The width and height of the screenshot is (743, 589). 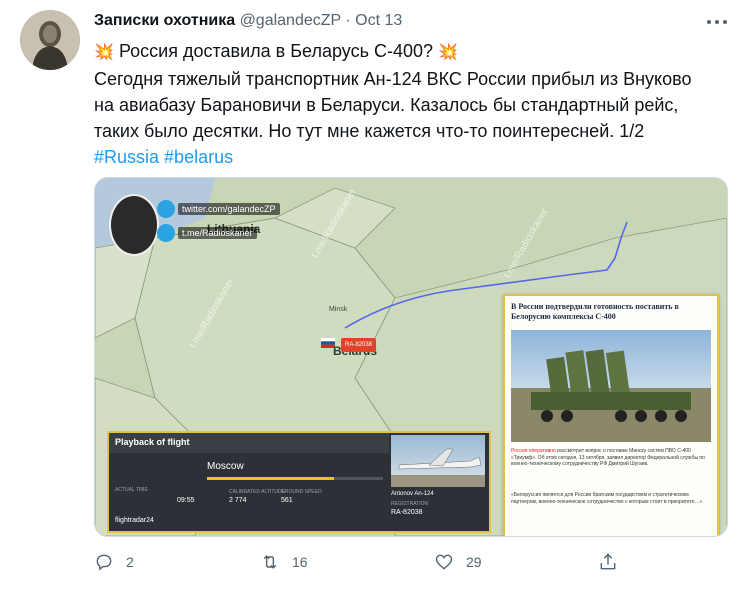 What do you see at coordinates (359, 345) in the screenshot?
I see `flight-tag: RA-82038` at bounding box center [359, 345].